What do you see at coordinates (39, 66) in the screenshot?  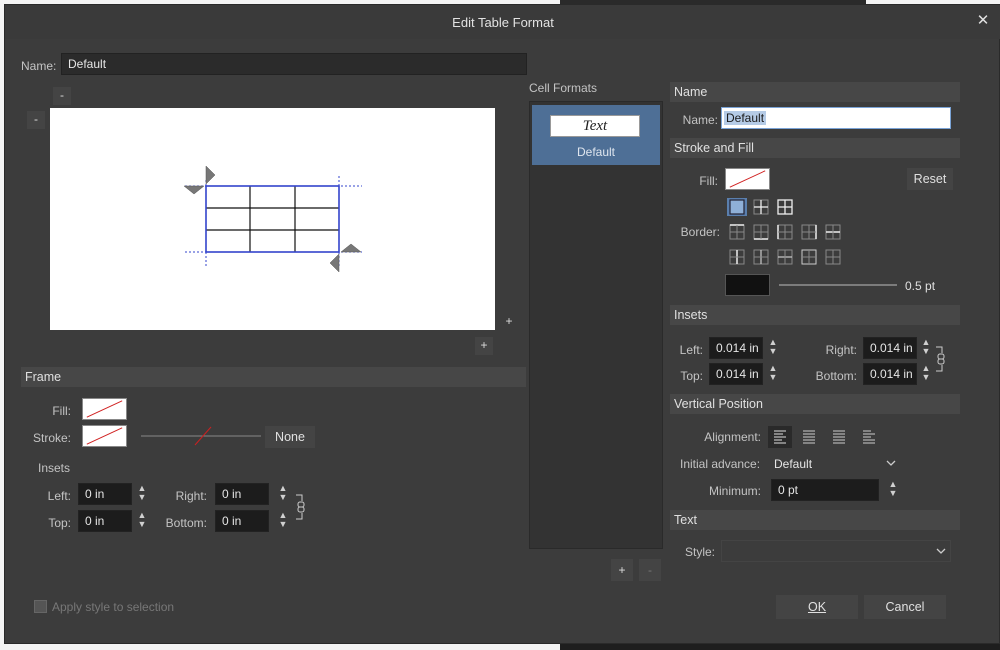 I see `table-name-label: Name:` at bounding box center [39, 66].